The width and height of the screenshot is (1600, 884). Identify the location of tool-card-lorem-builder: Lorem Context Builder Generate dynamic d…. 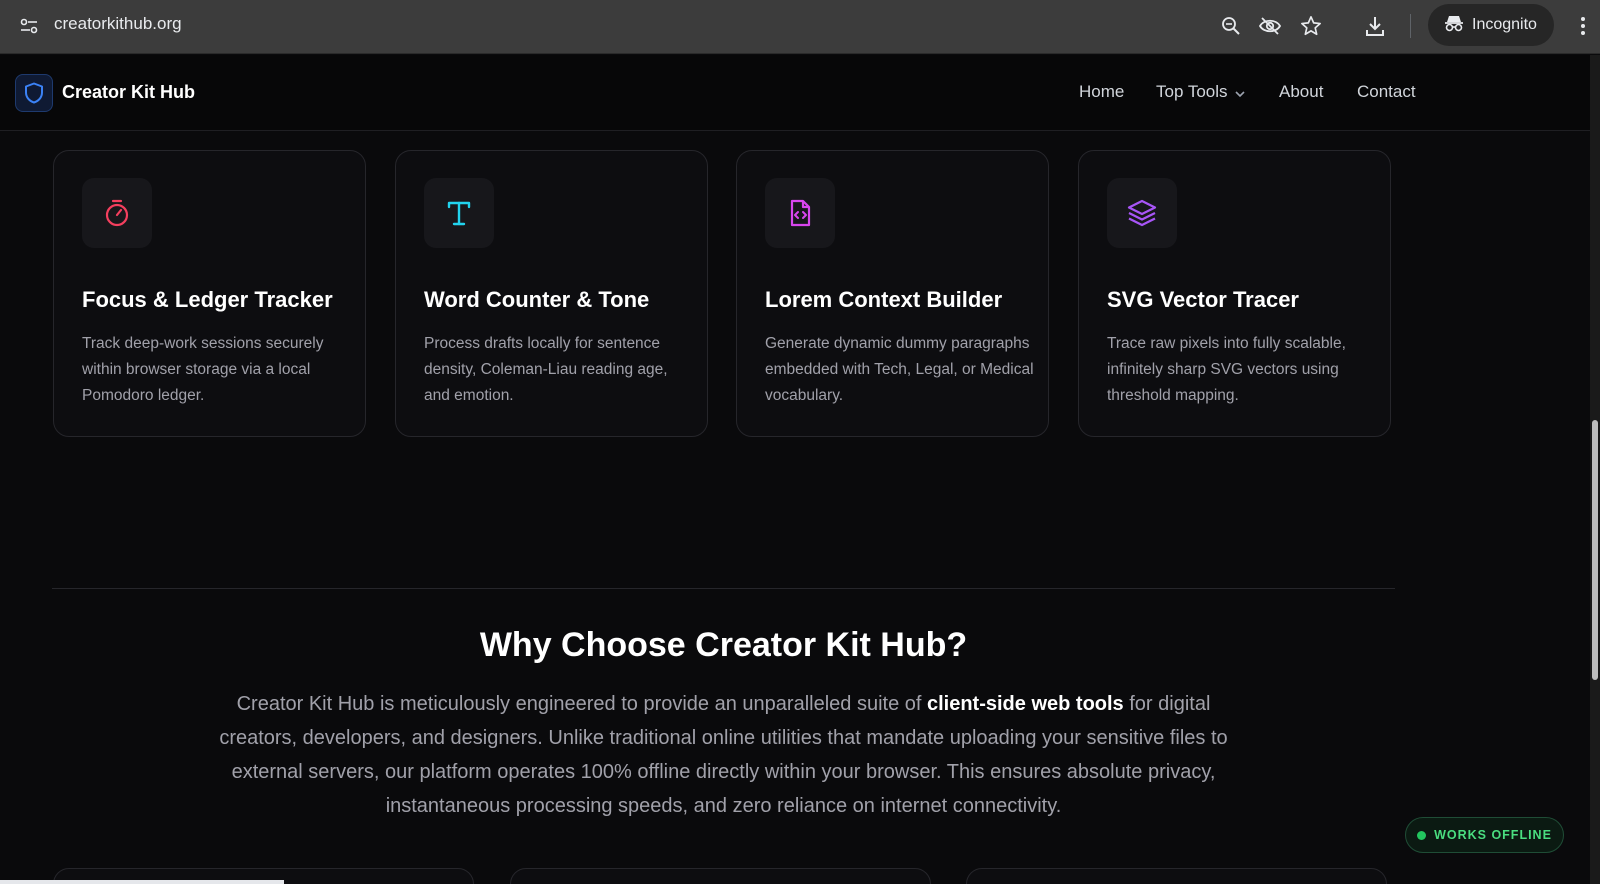
(892, 293).